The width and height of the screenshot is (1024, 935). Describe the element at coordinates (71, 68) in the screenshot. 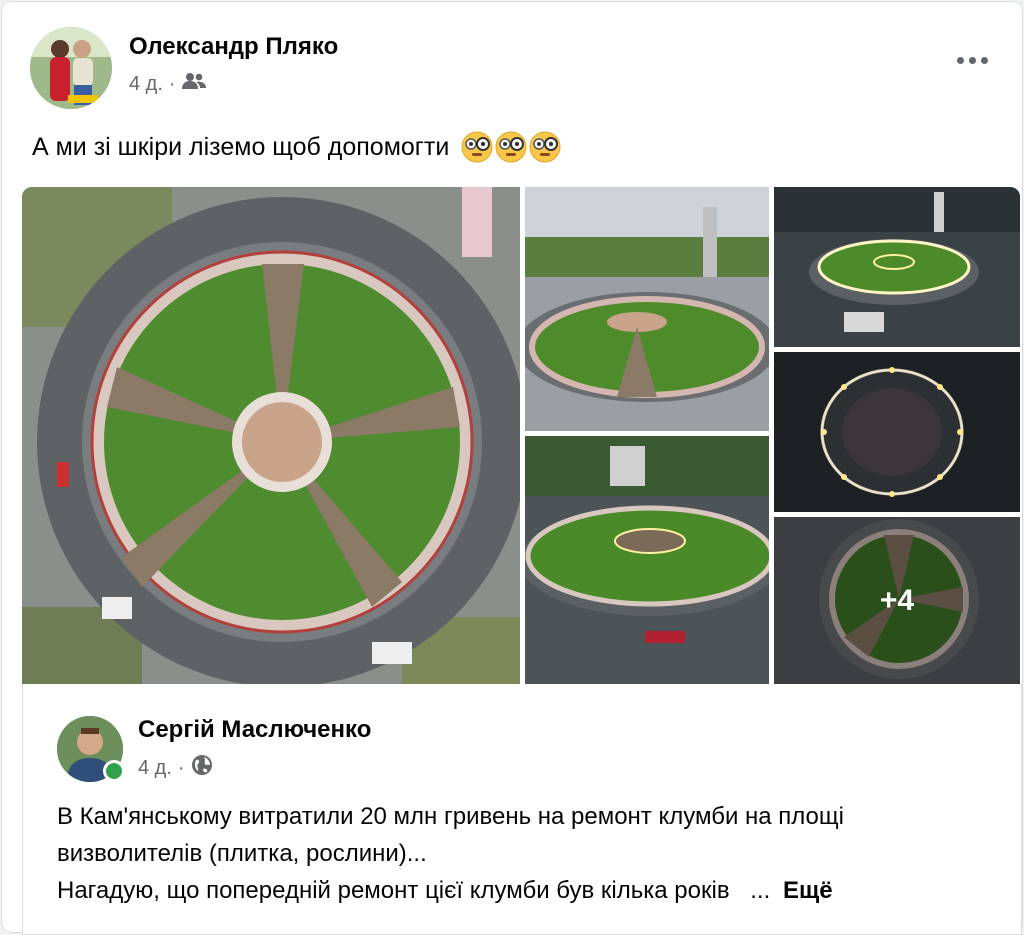

I see `author-avatar` at that location.